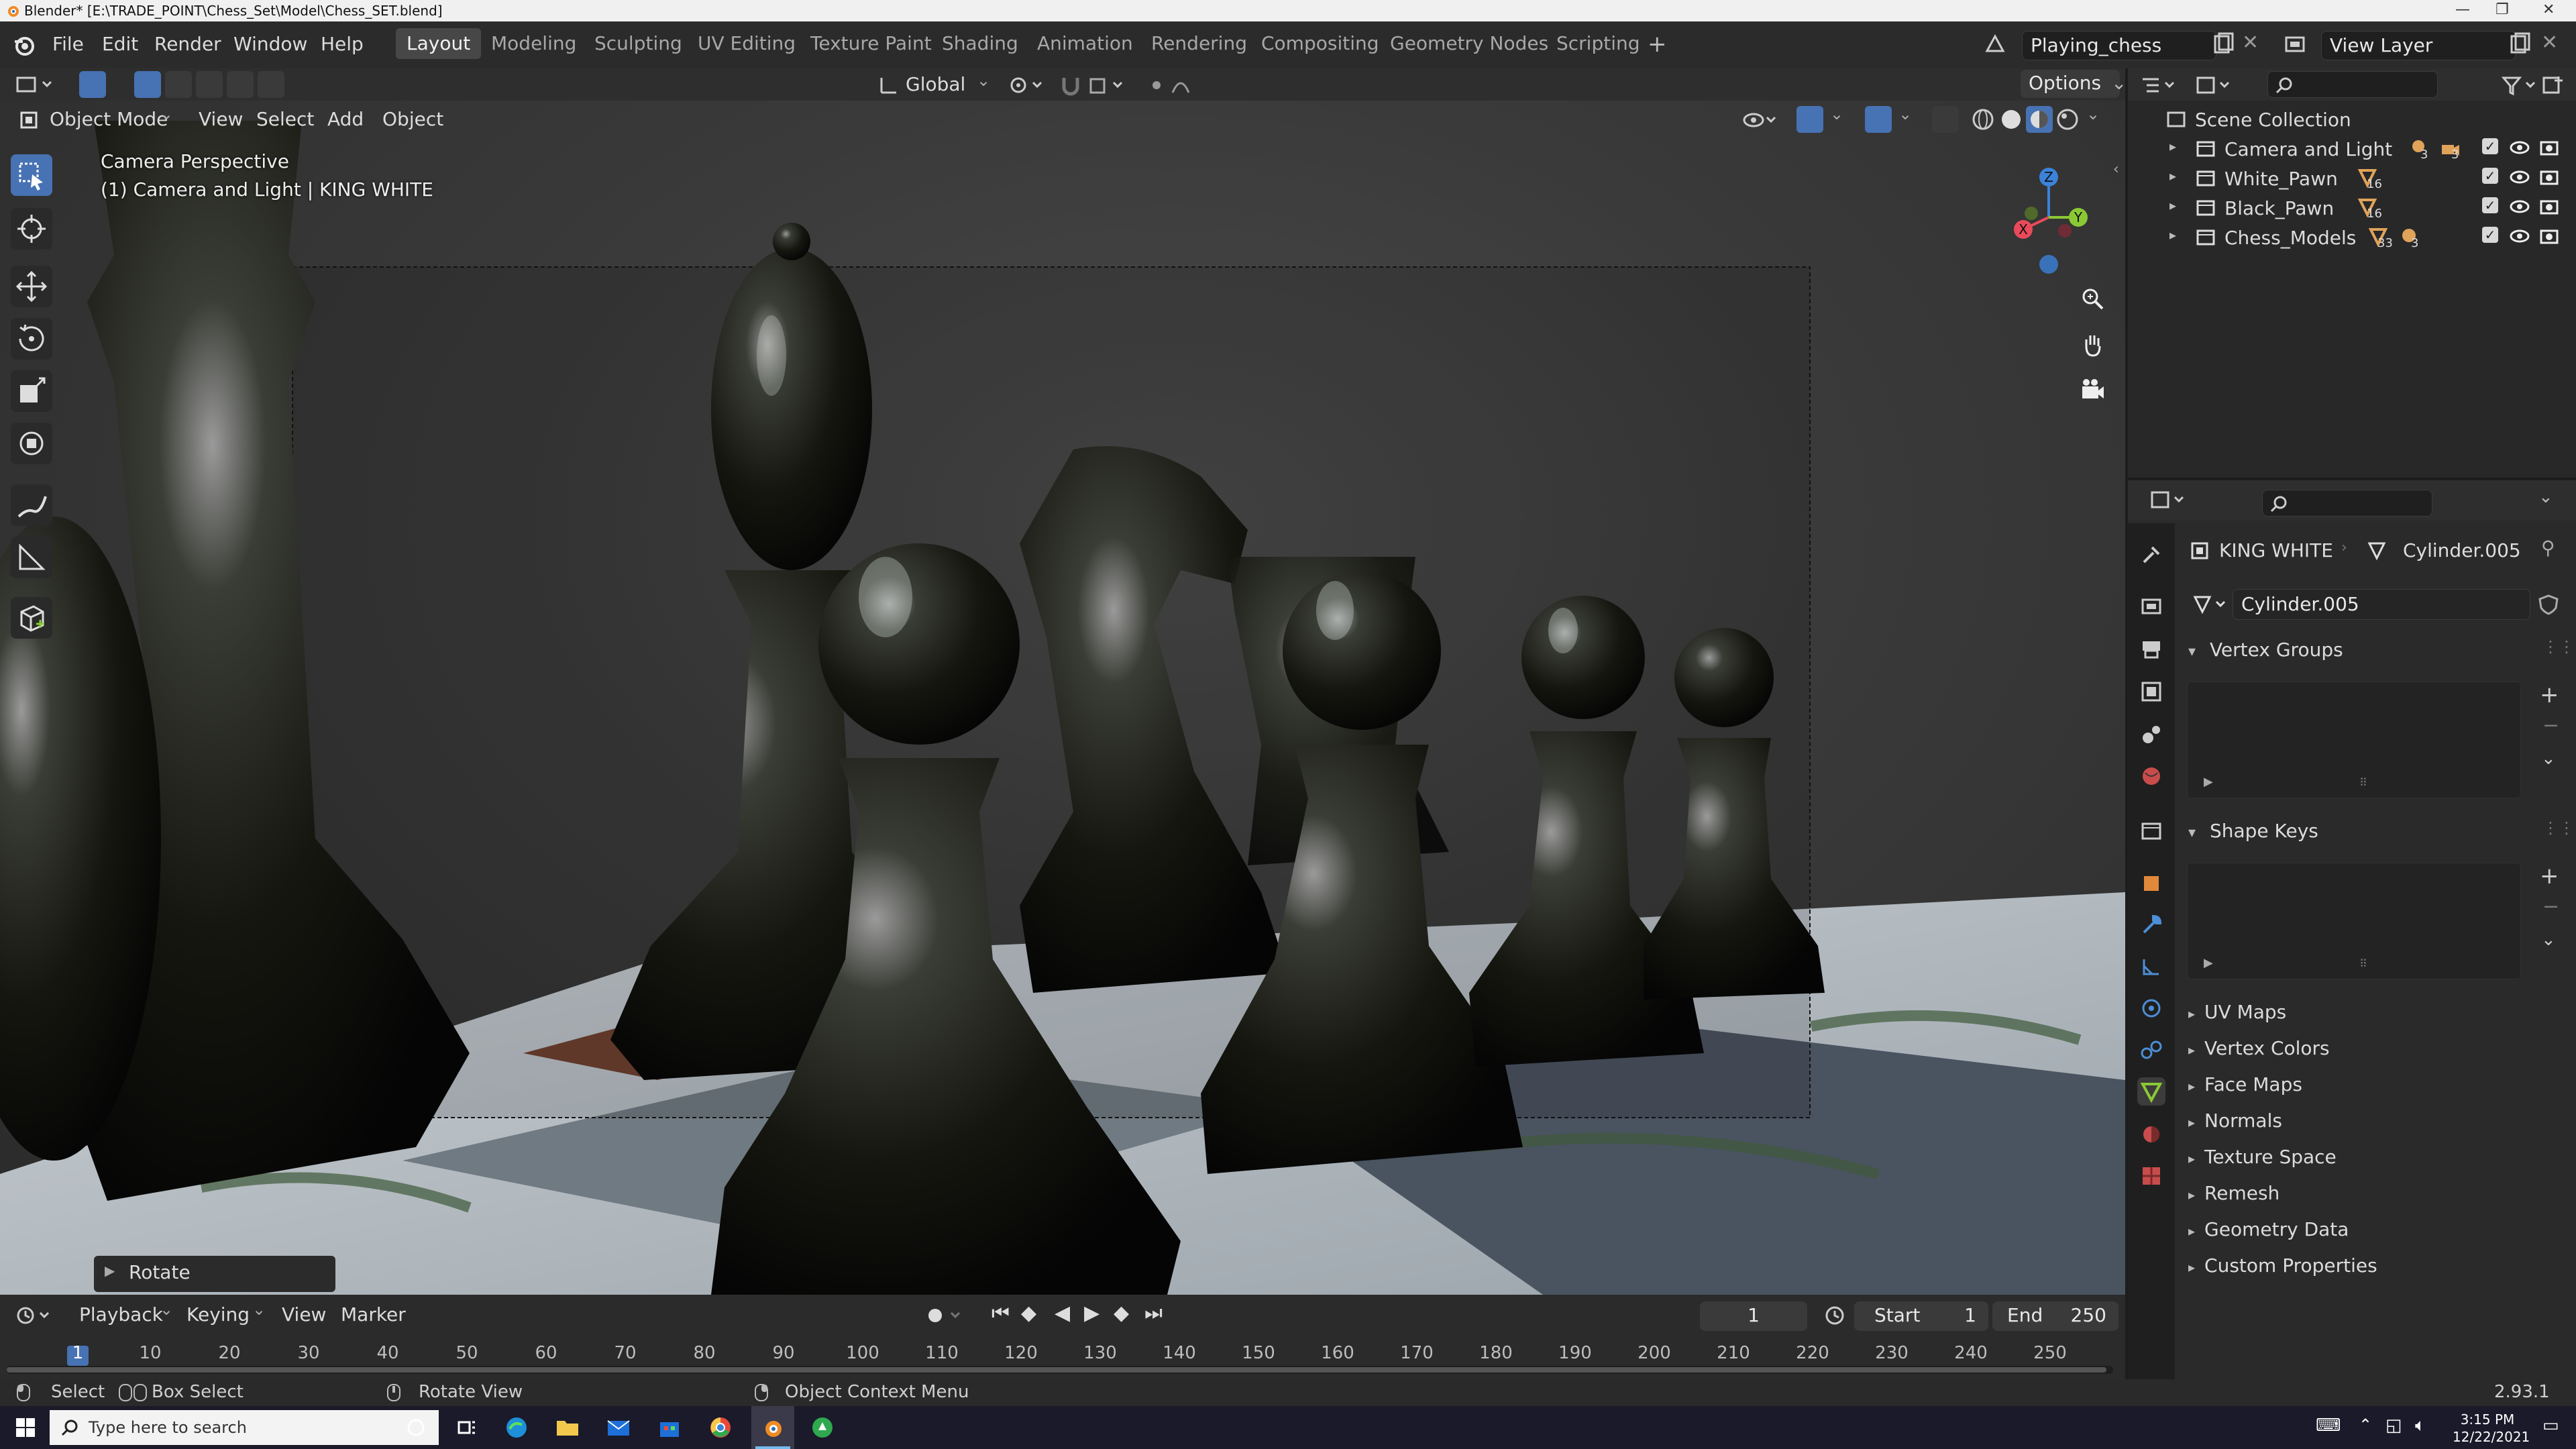  I want to click on scale-tool, so click(31, 391).